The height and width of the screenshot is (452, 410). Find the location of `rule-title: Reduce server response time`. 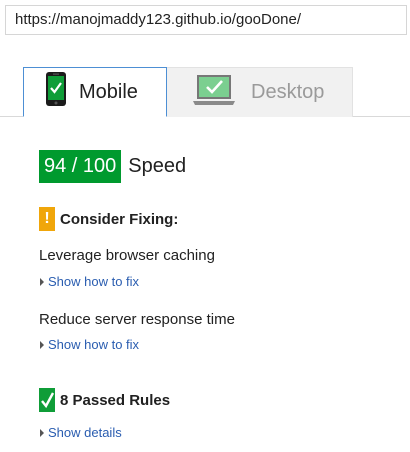

rule-title: Reduce server response time is located at coordinates (137, 319).